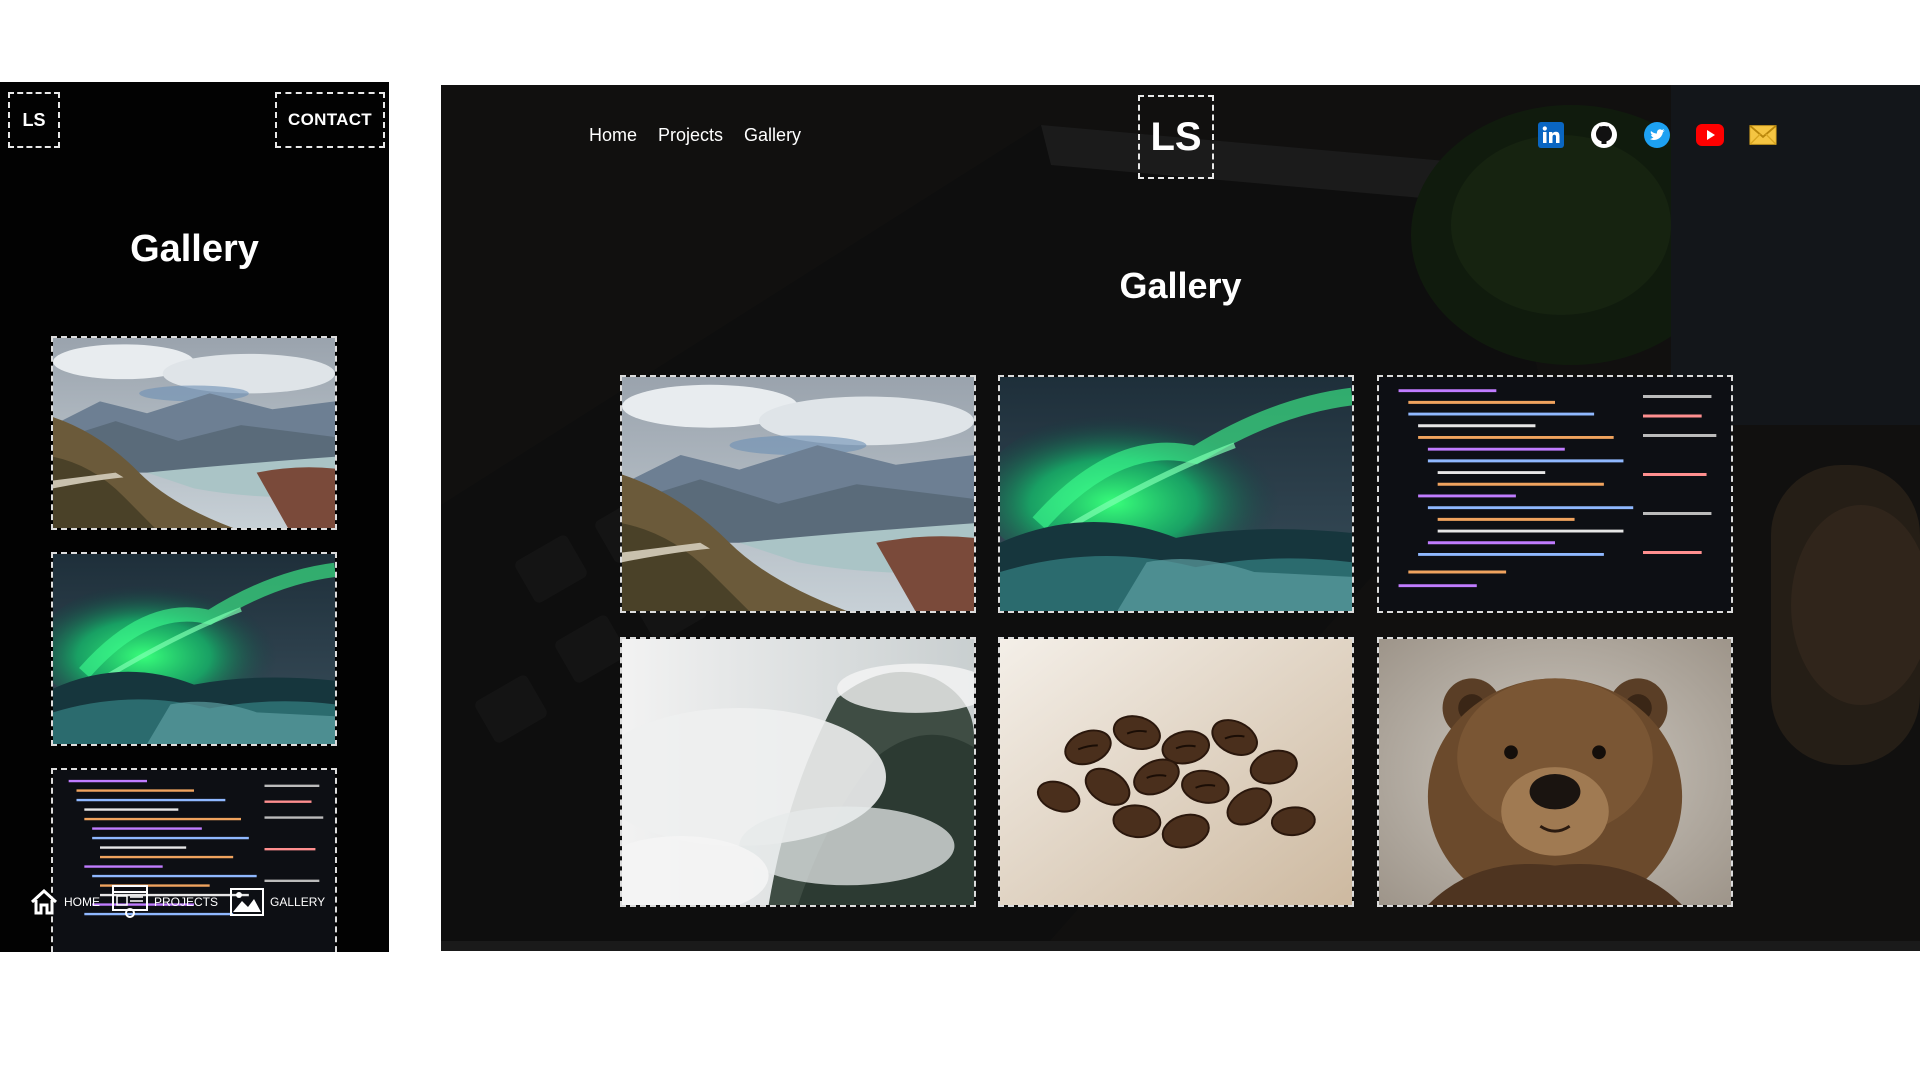  Describe the element at coordinates (82, 902) in the screenshot. I see `bottom-nav-home-label: HOME` at that location.